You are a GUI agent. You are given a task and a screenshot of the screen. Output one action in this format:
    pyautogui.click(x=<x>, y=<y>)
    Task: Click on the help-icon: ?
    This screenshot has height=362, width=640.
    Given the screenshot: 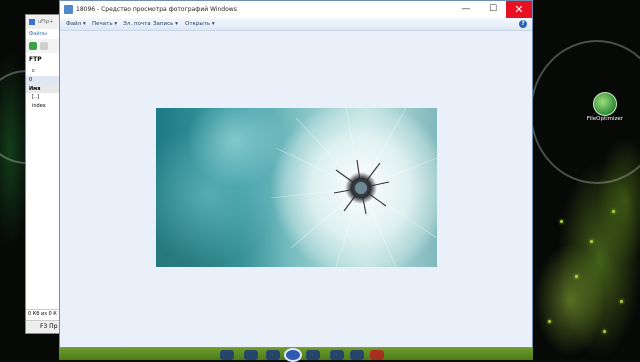 What is the action you would take?
    pyautogui.click(x=523, y=24)
    